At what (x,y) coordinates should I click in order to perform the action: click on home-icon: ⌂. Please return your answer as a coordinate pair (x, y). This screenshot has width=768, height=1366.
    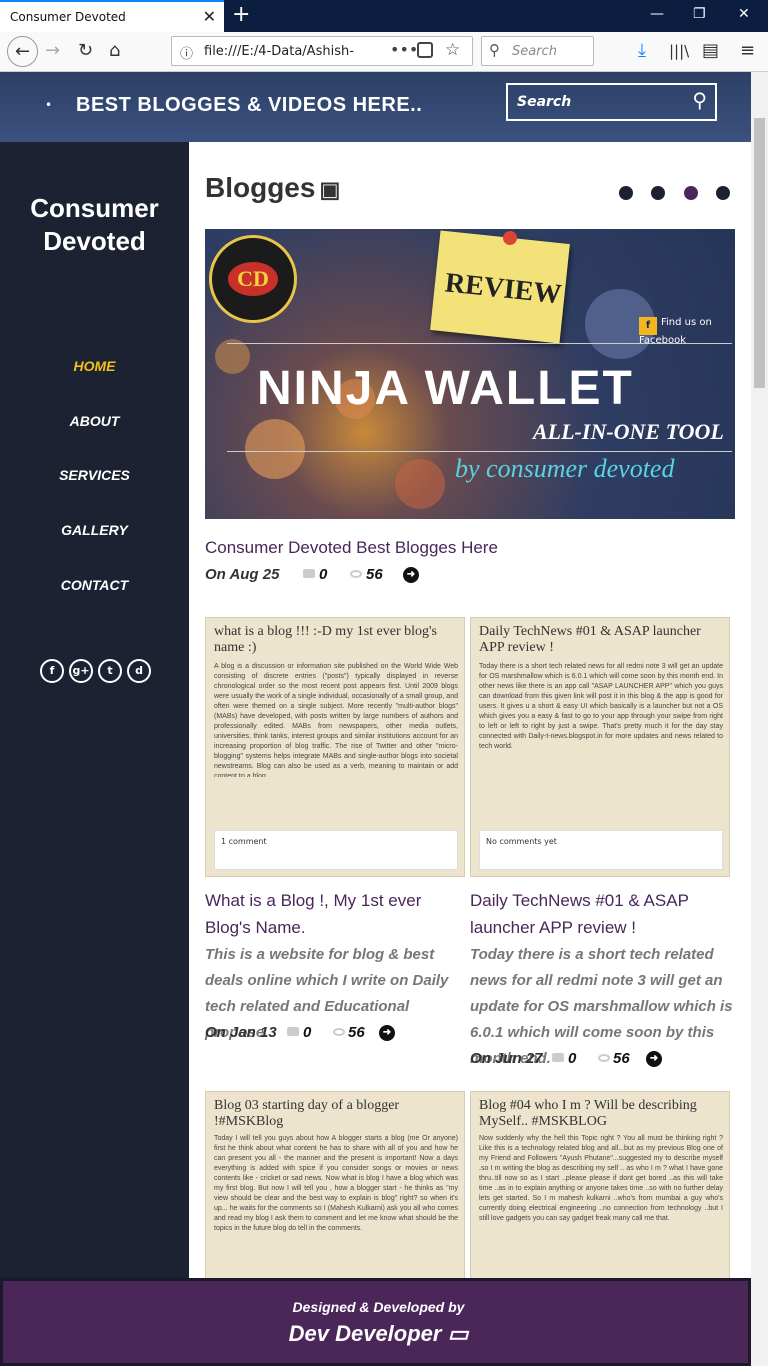
    Looking at the image, I should click on (114, 50).